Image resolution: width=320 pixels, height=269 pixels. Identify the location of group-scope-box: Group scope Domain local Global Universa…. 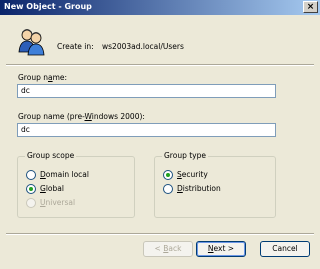
(76, 184).